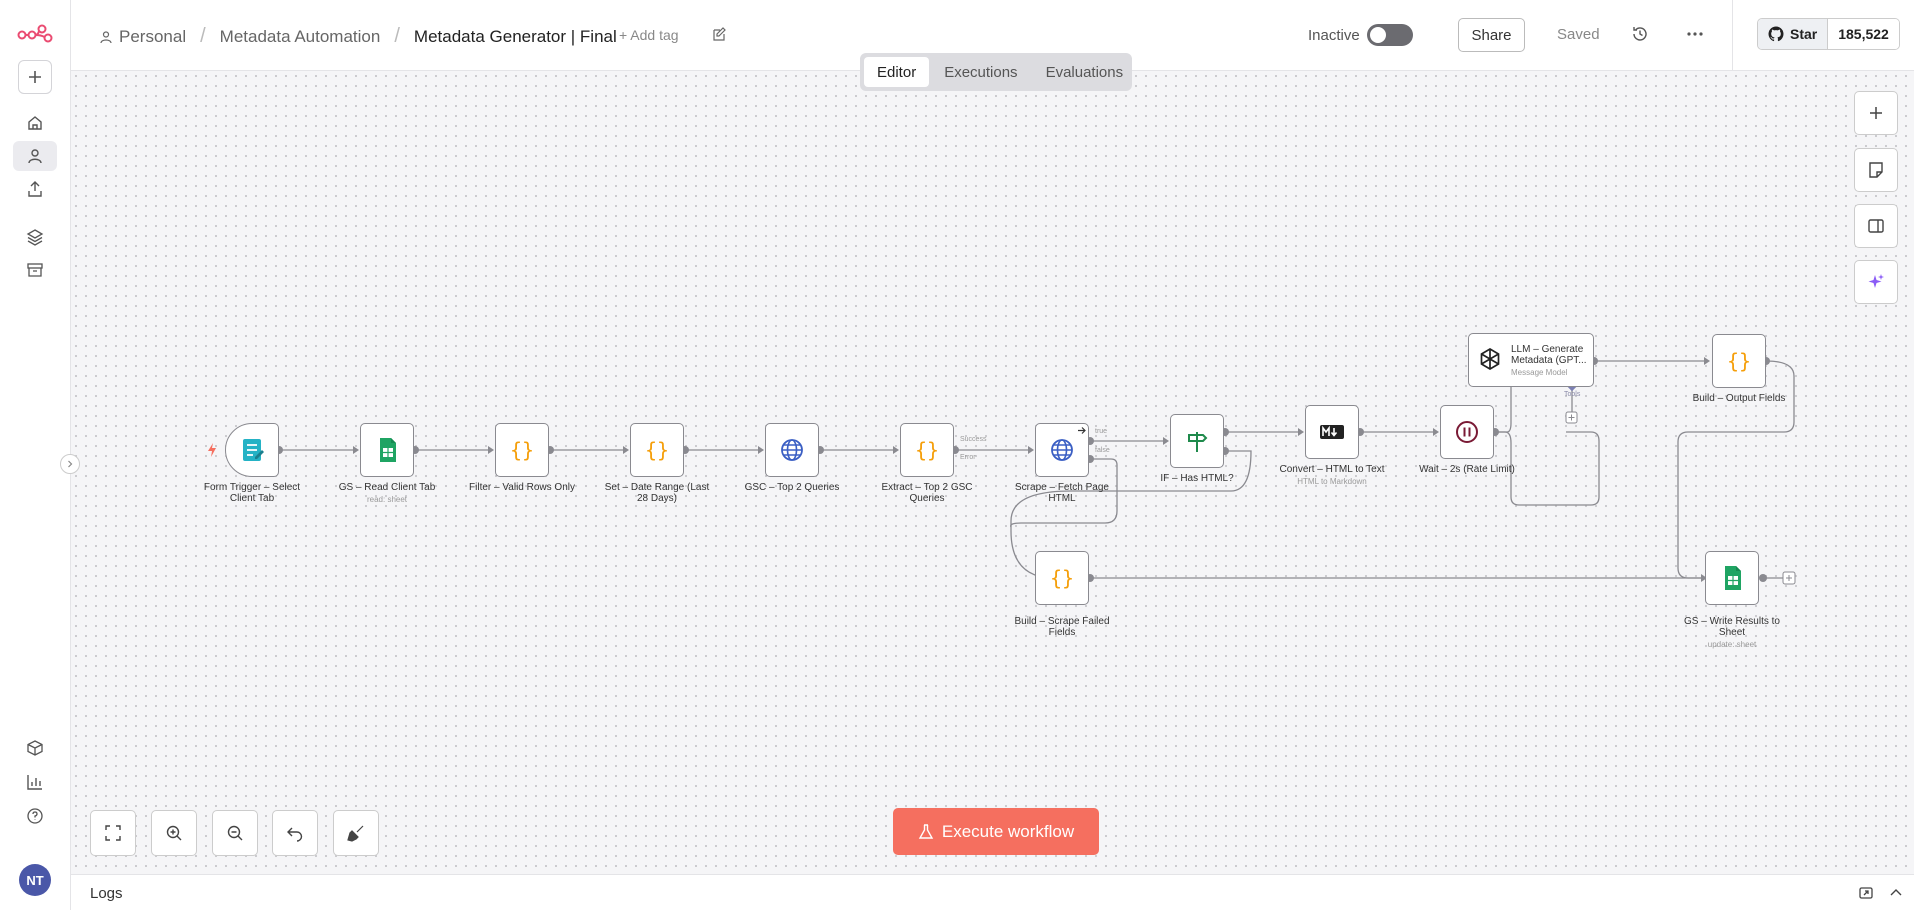 Image resolution: width=1914 pixels, height=910 pixels. I want to click on add-sticky-note-button, so click(1876, 170).